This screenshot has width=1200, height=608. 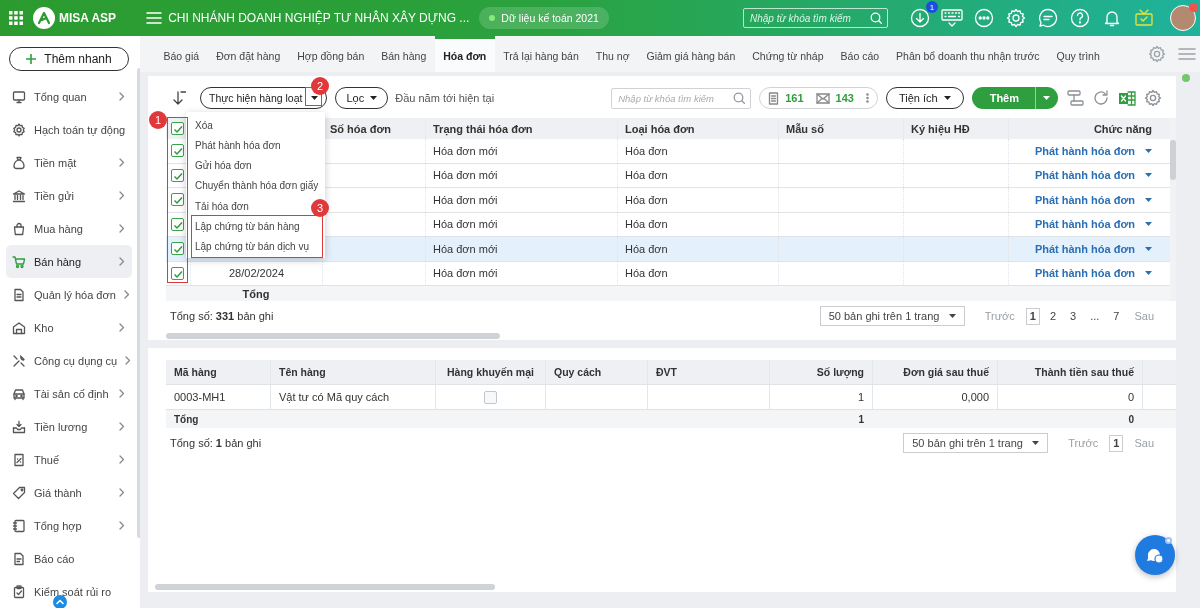 What do you see at coordinates (820, 372) in the screenshot?
I see `column-header: Số lượng` at bounding box center [820, 372].